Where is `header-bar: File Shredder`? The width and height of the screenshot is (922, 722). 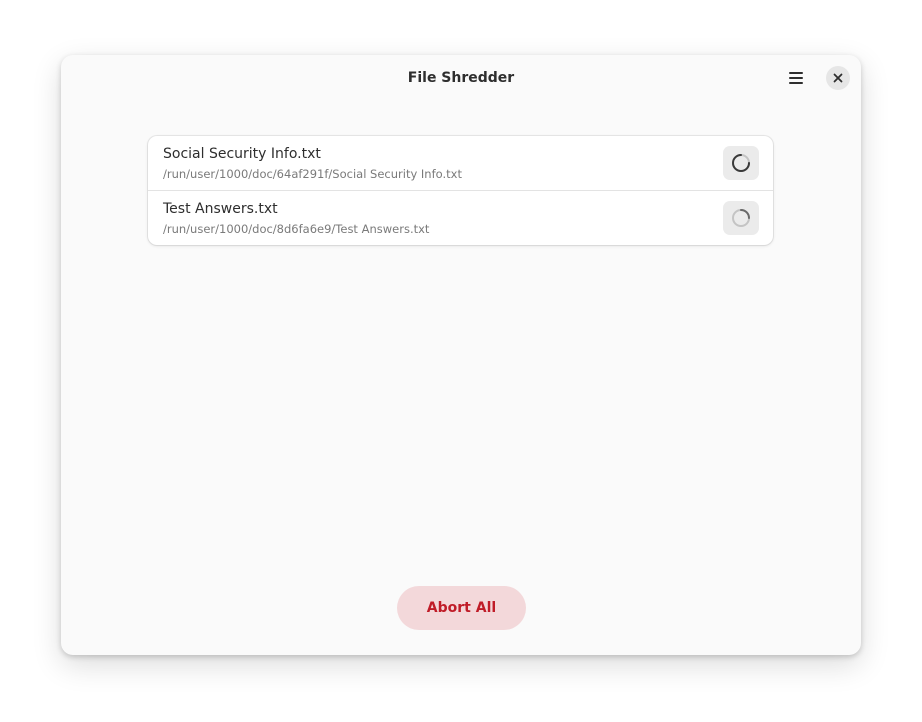
header-bar: File Shredder is located at coordinates (461, 78).